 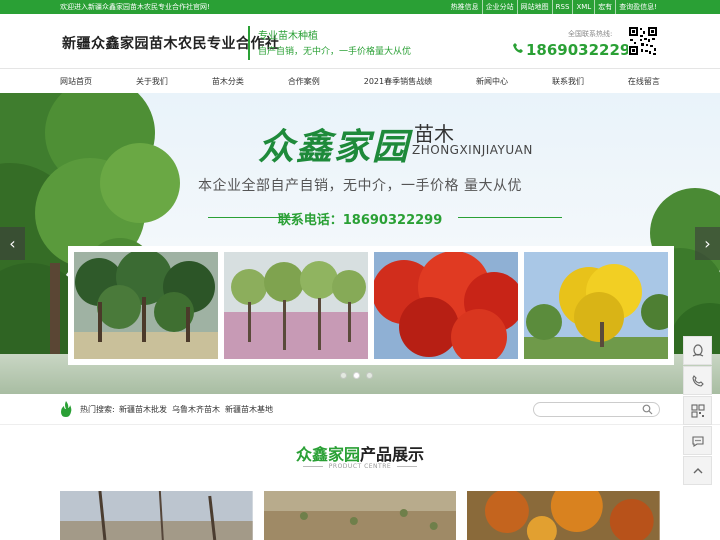 I want to click on product-section-title: 众鑫家园产品展示, so click(x=360, y=453).